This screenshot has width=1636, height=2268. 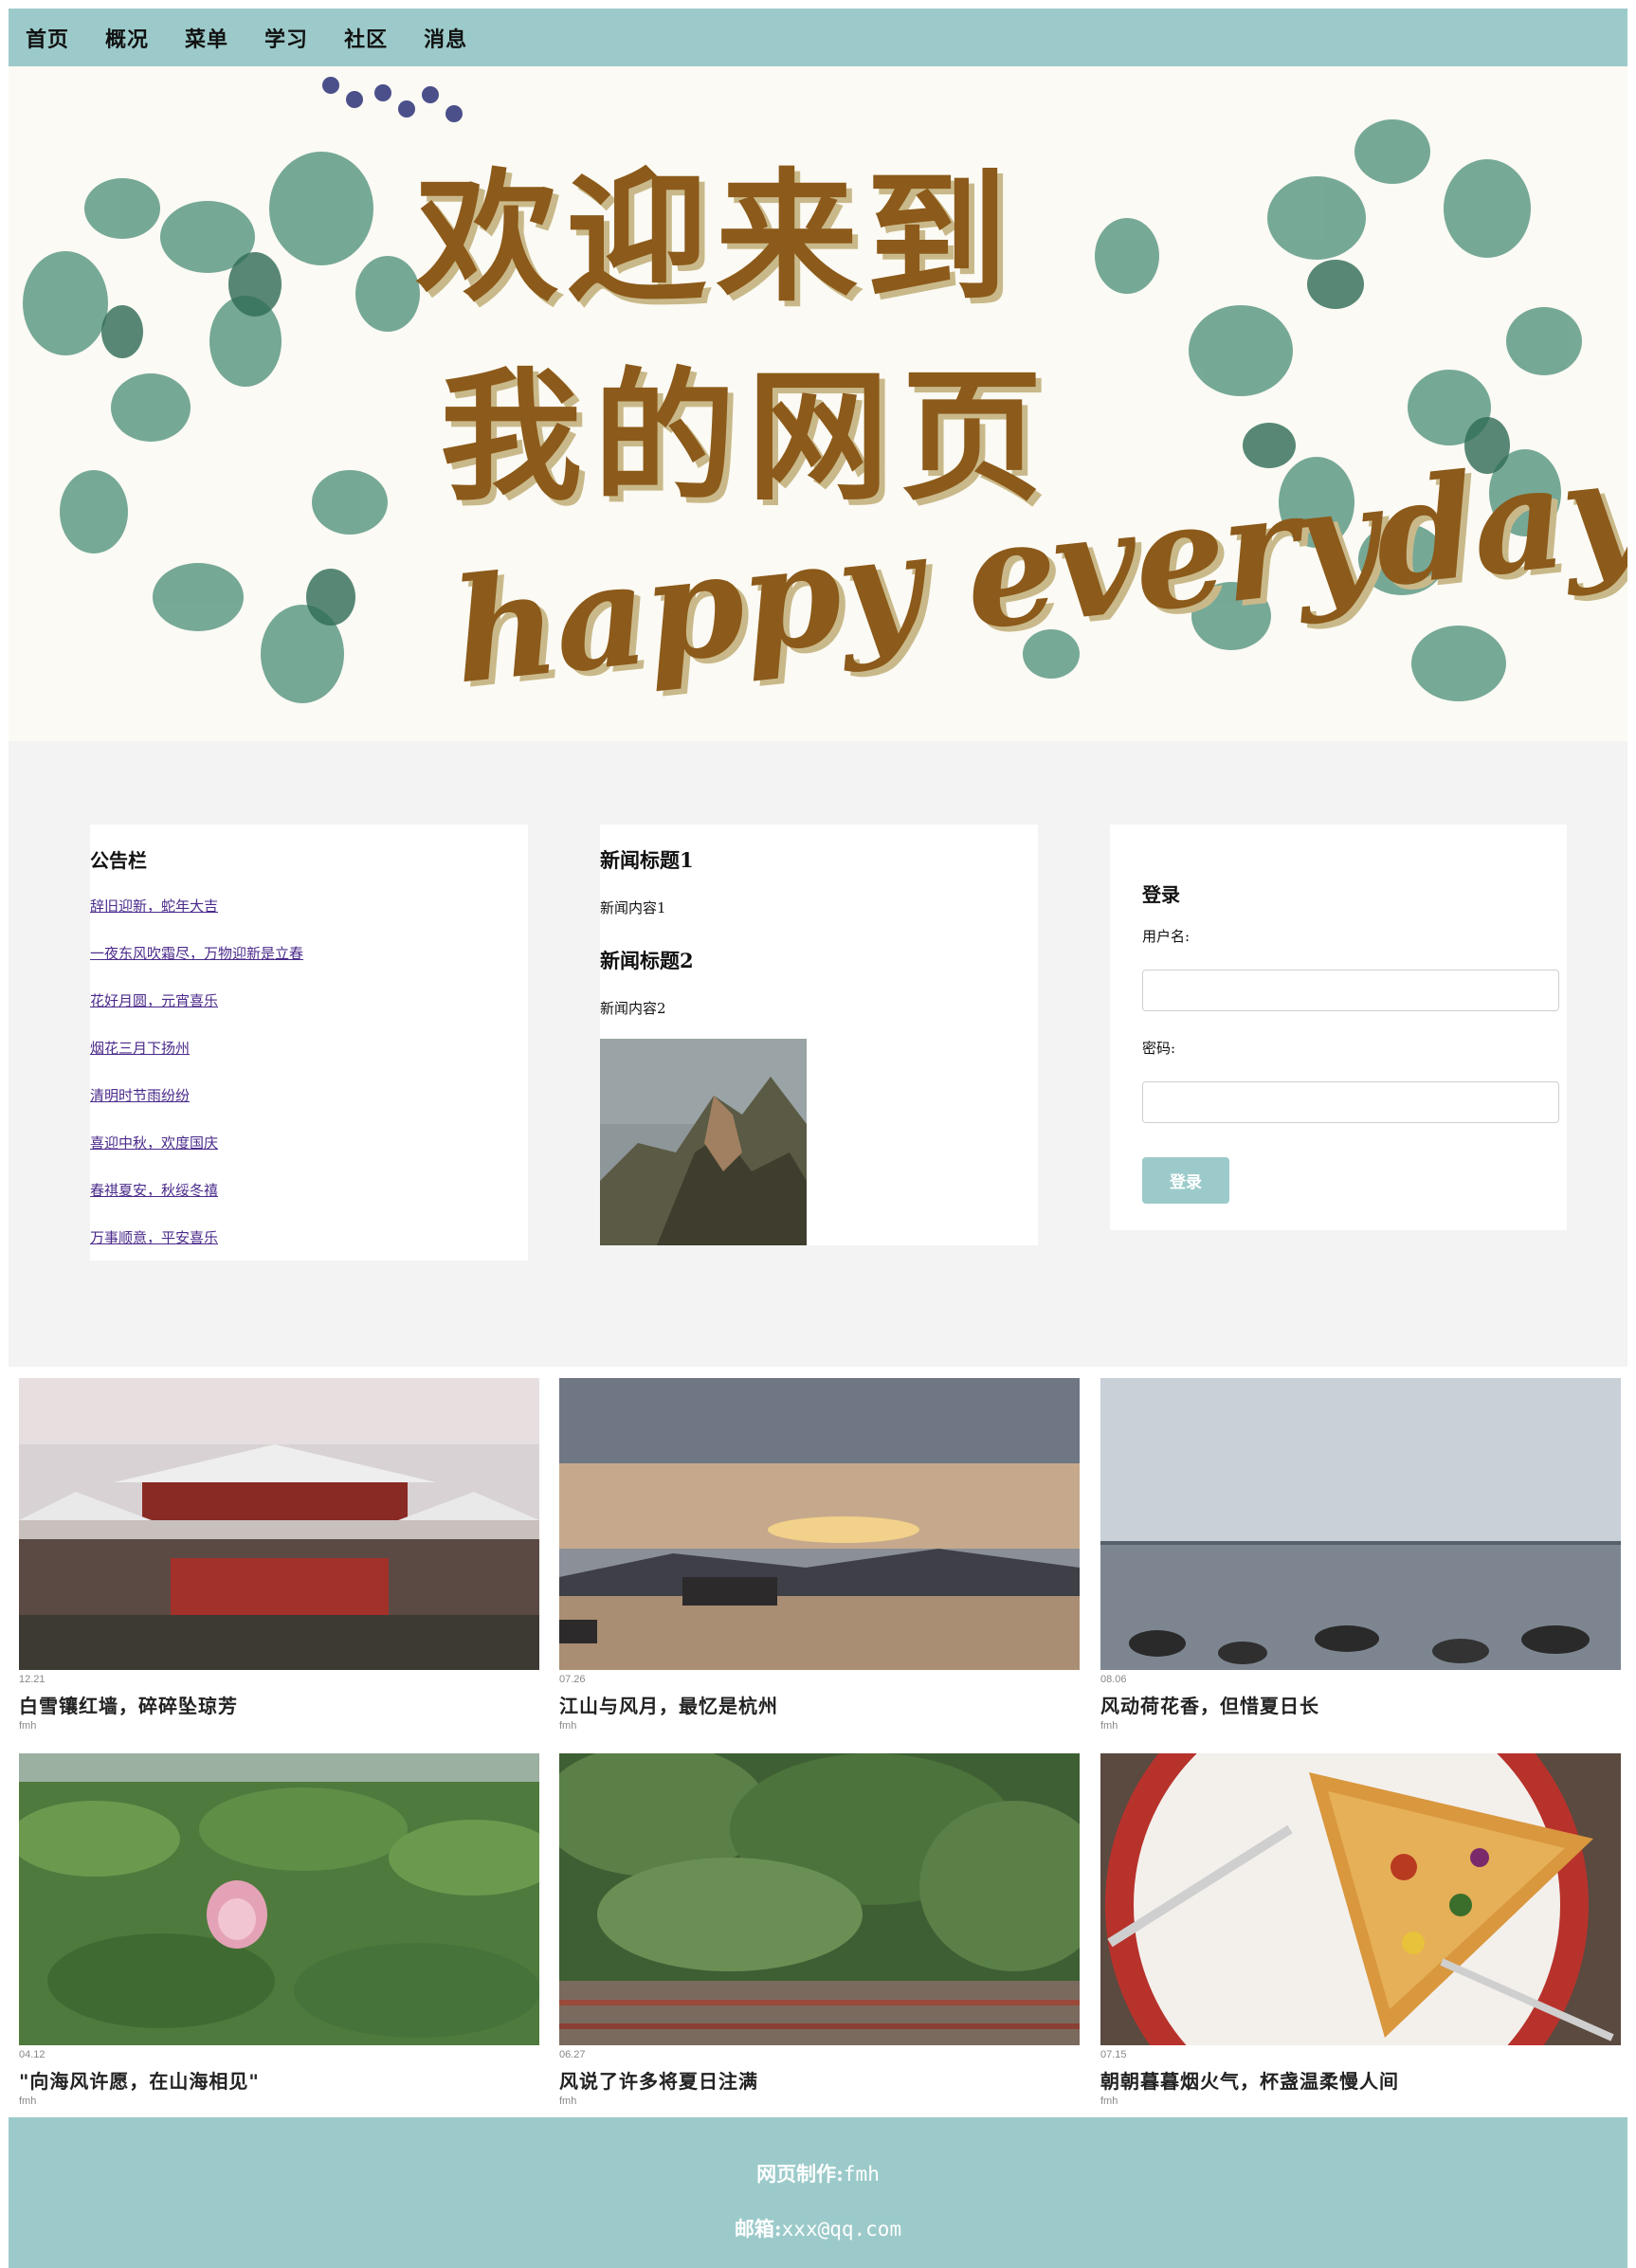 What do you see at coordinates (1350, 990) in the screenshot?
I see `username-input` at bounding box center [1350, 990].